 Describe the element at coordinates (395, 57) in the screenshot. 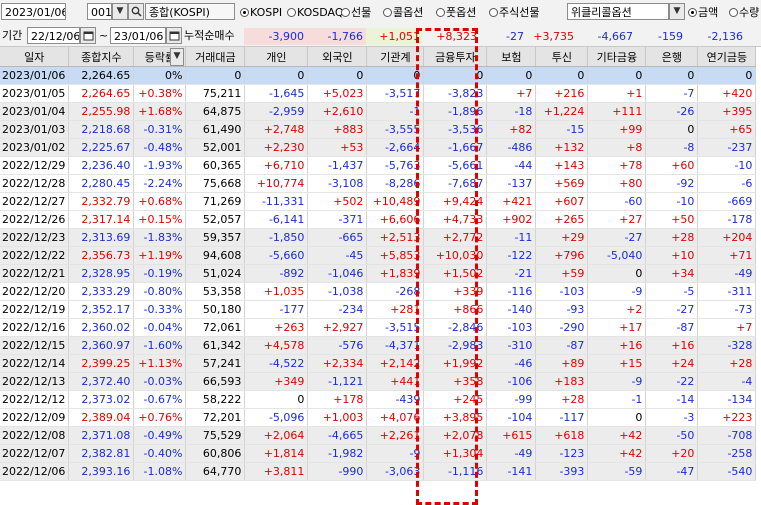

I see `column-header: 기관계` at that location.